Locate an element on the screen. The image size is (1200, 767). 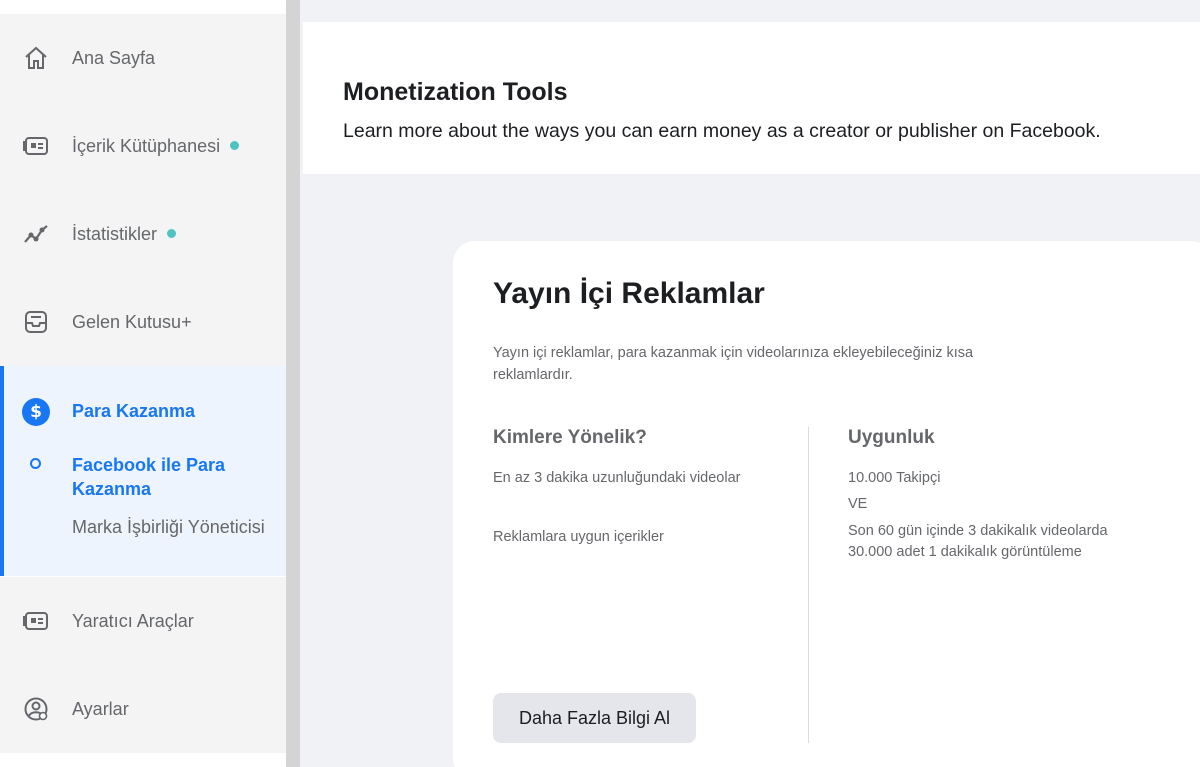
sidebar-item-creative-tools: Yaratıcı Araçlar is located at coordinates (143, 621).